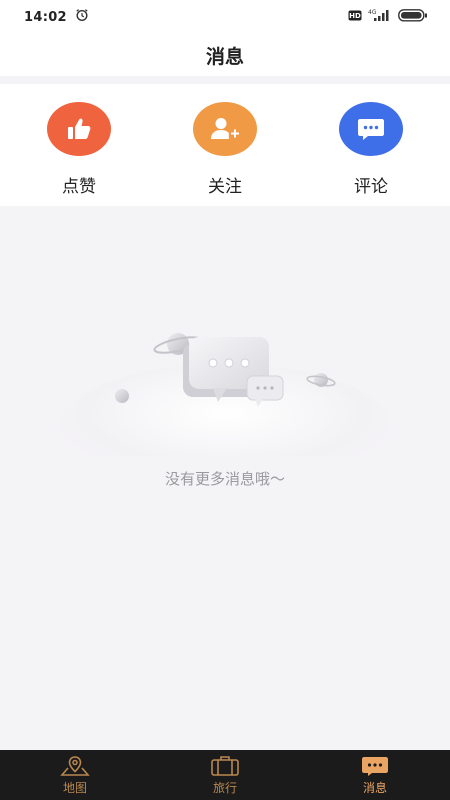  I want to click on category-follows: 关注, so click(225, 140).